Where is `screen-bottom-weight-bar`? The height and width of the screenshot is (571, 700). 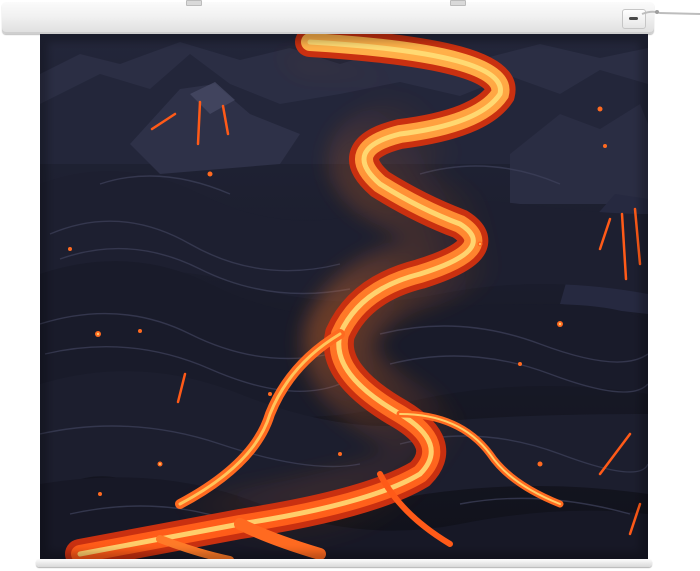
screen-bottom-weight-bar is located at coordinates (344, 563).